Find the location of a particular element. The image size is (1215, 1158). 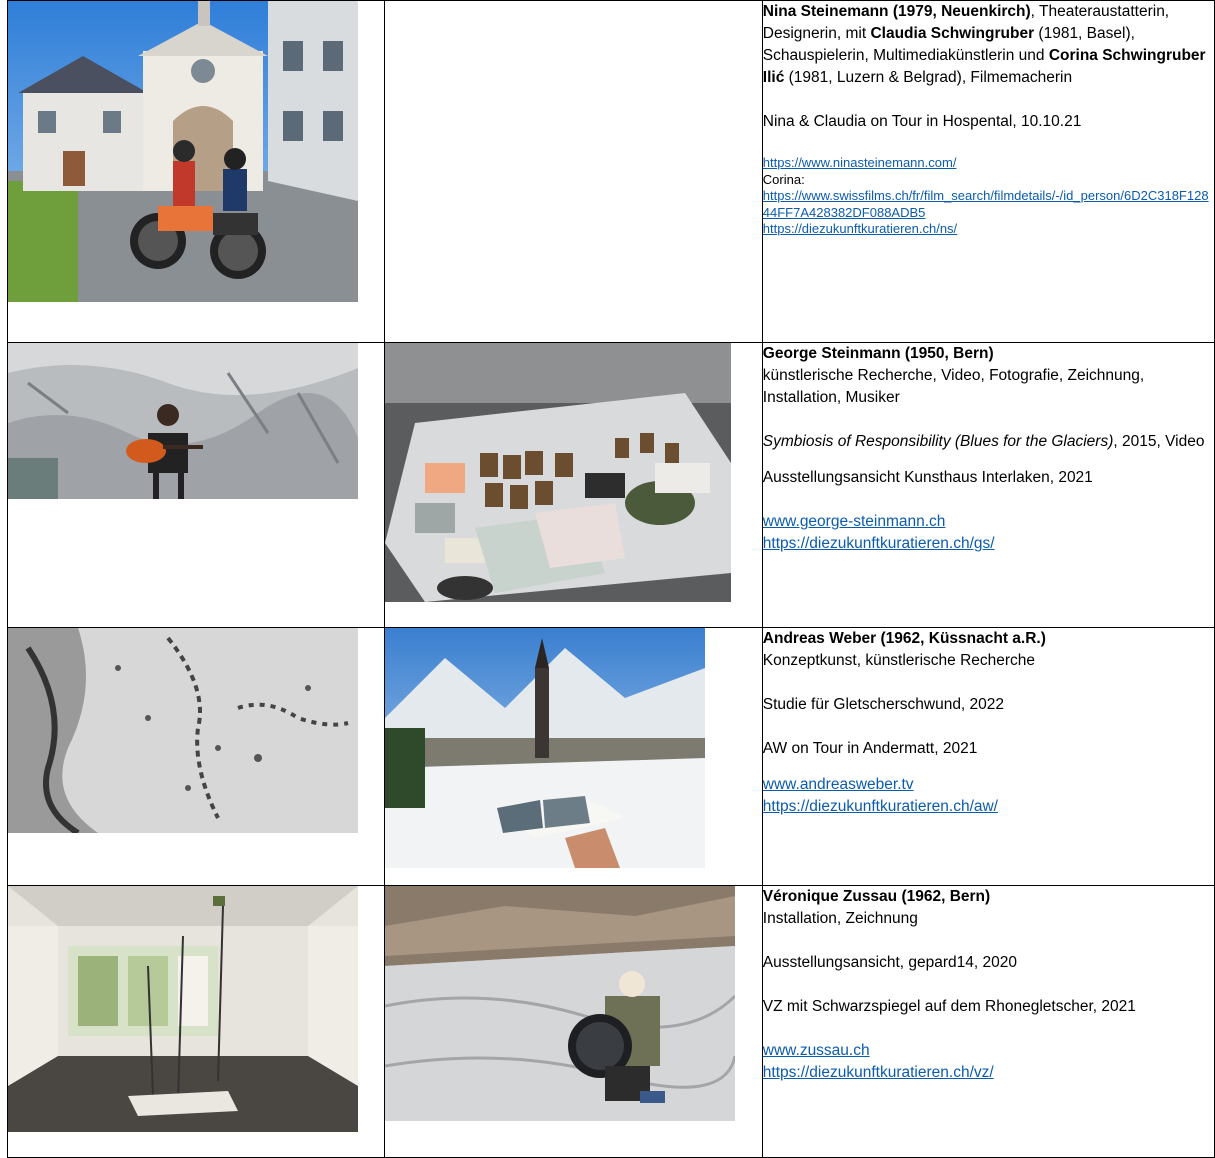

artist-name: George Steinmann (1950, Bern) is located at coordinates (878, 353).